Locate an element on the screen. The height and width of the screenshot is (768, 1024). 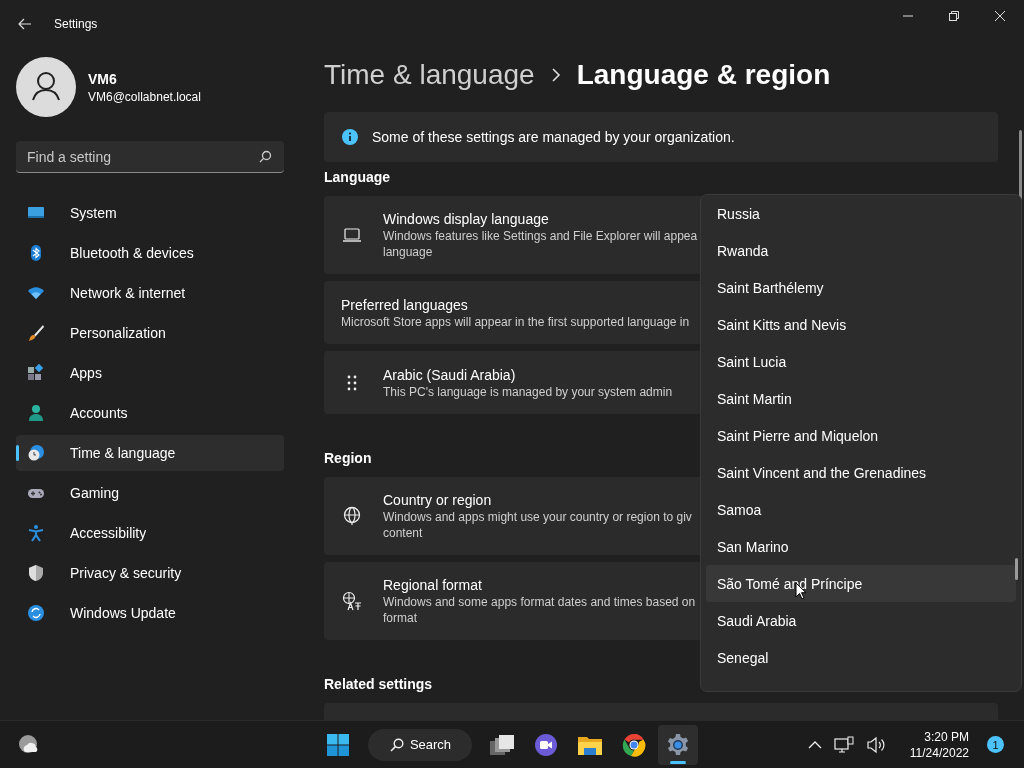
restore-icon is located at coordinates (954, 16).